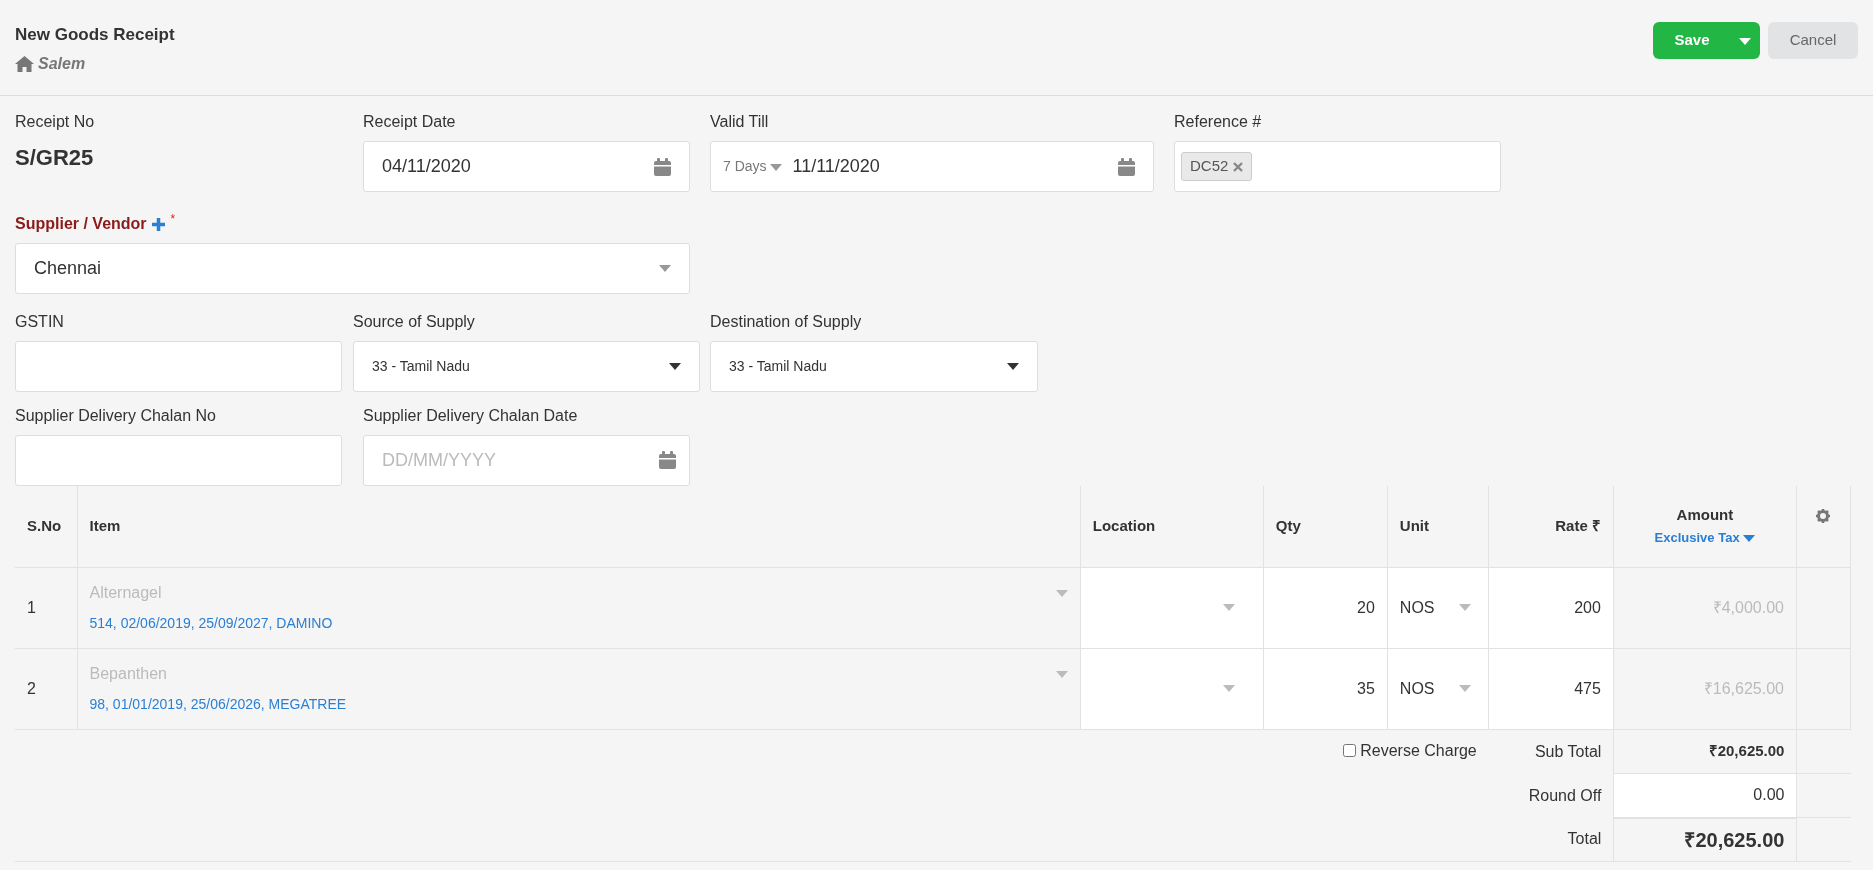 Image resolution: width=1873 pixels, height=870 pixels. What do you see at coordinates (1414, 525) in the screenshot?
I see `column-header: Unit` at bounding box center [1414, 525].